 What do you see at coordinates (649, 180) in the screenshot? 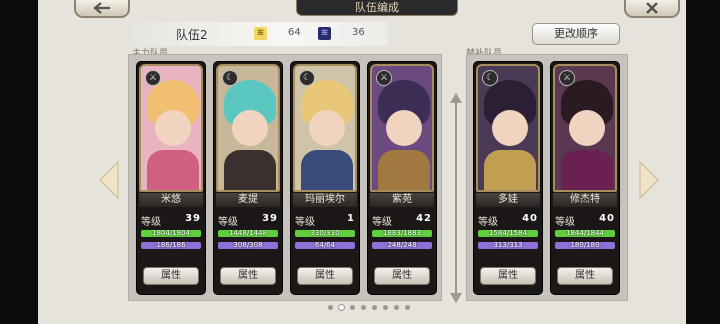
I see `next-page-icon` at bounding box center [649, 180].